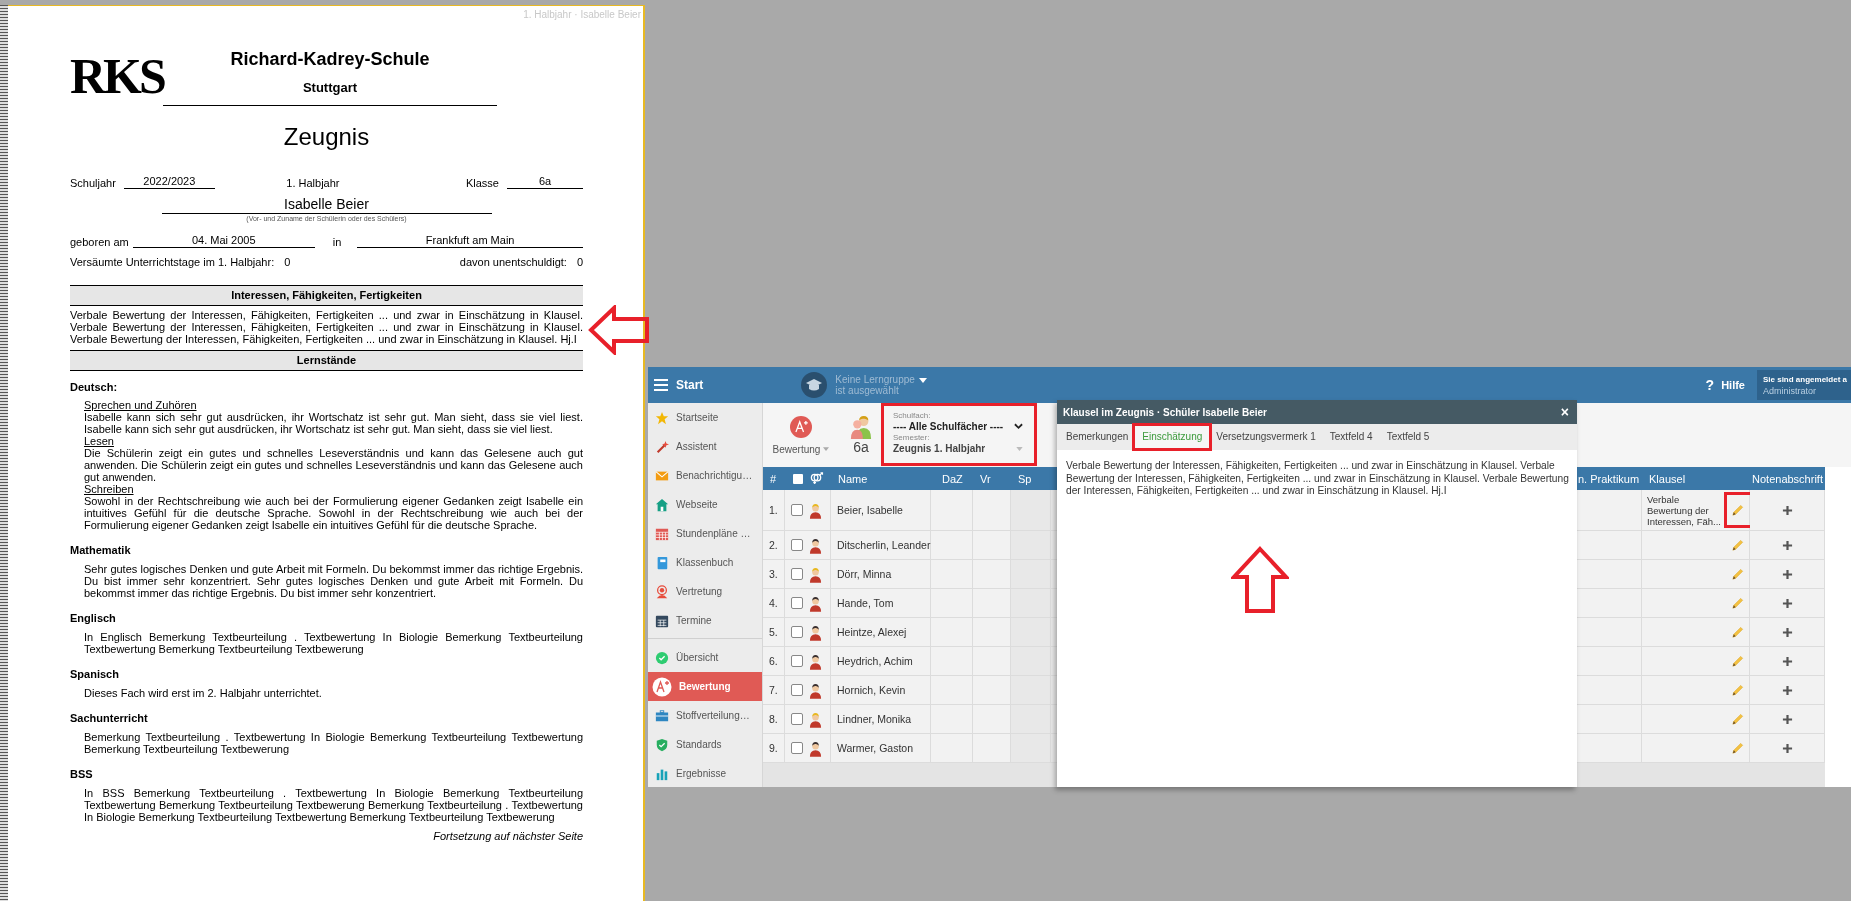 This screenshot has height=901, width=1851. What do you see at coordinates (1804, 379) in the screenshot?
I see `login-status: Sie sind angemeldet a` at bounding box center [1804, 379].